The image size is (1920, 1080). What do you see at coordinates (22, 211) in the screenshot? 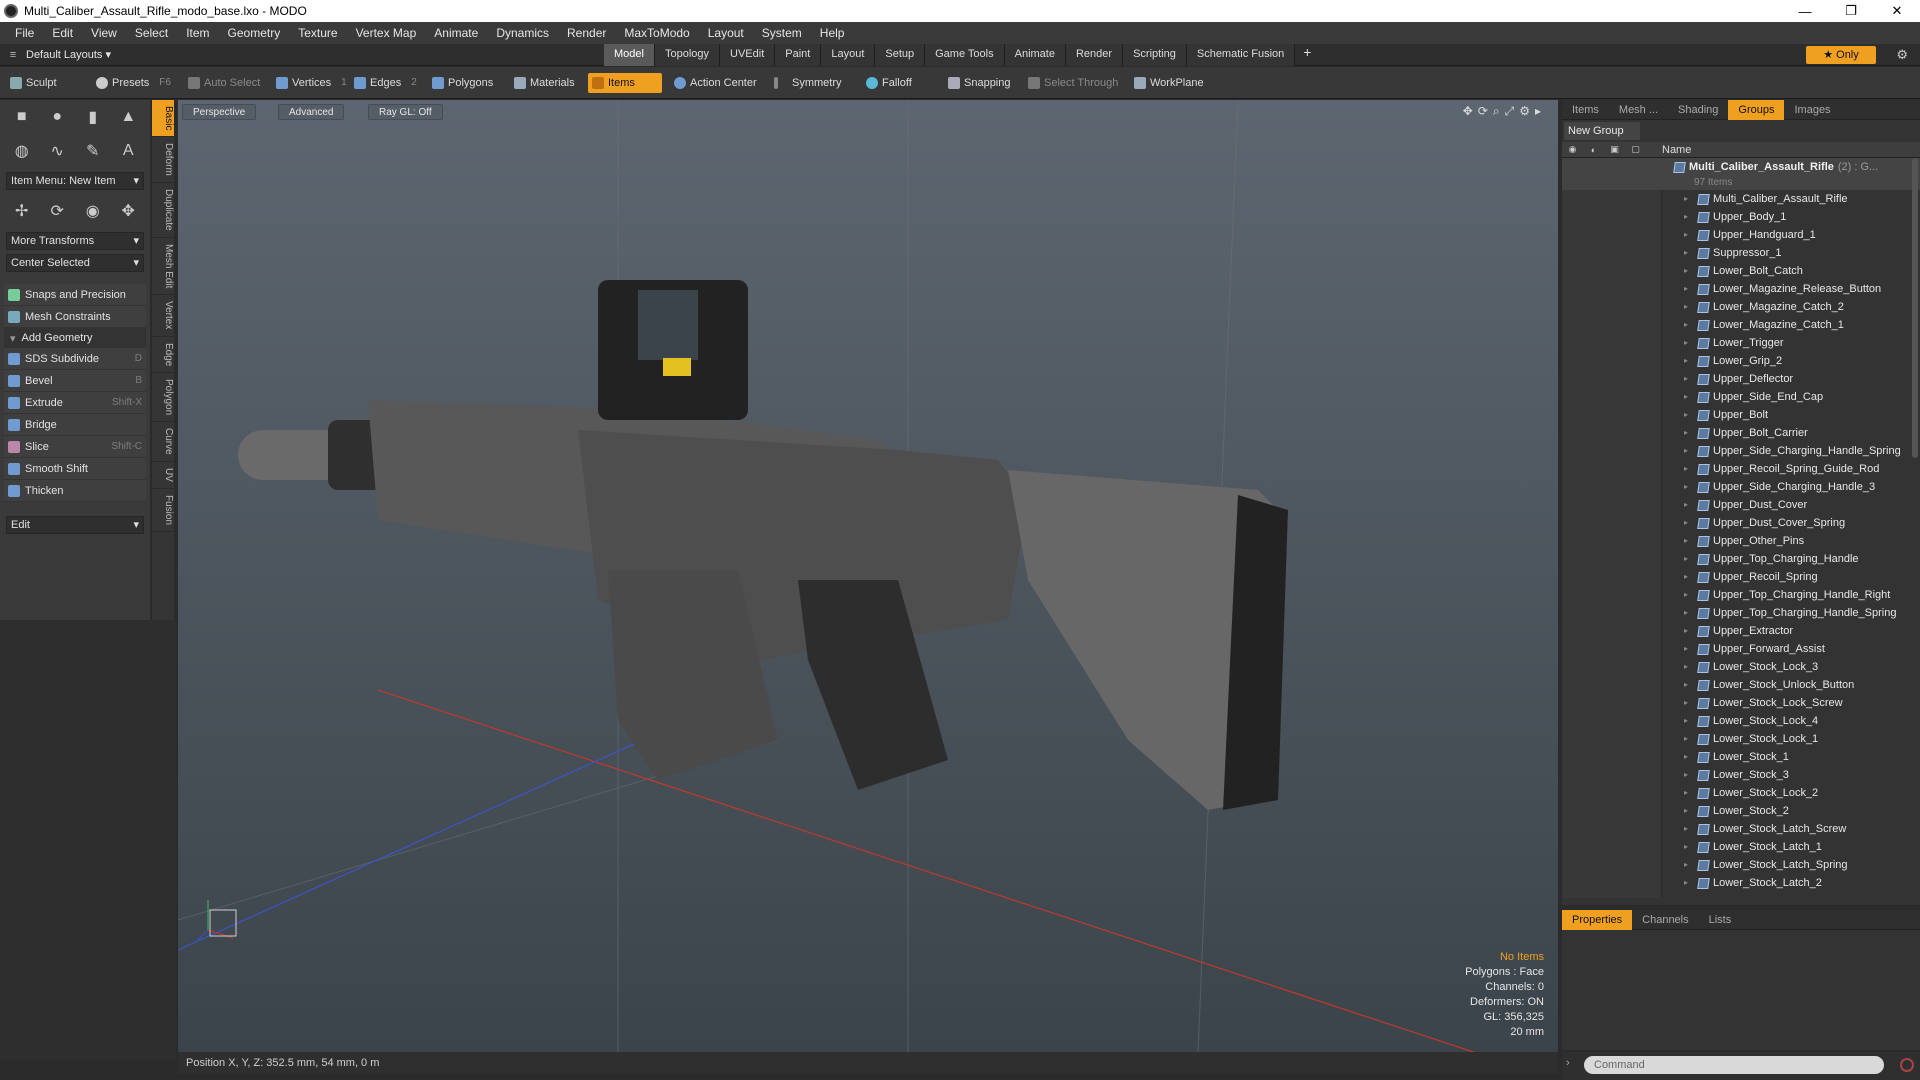
I see `move-icon: ✢` at bounding box center [22, 211].